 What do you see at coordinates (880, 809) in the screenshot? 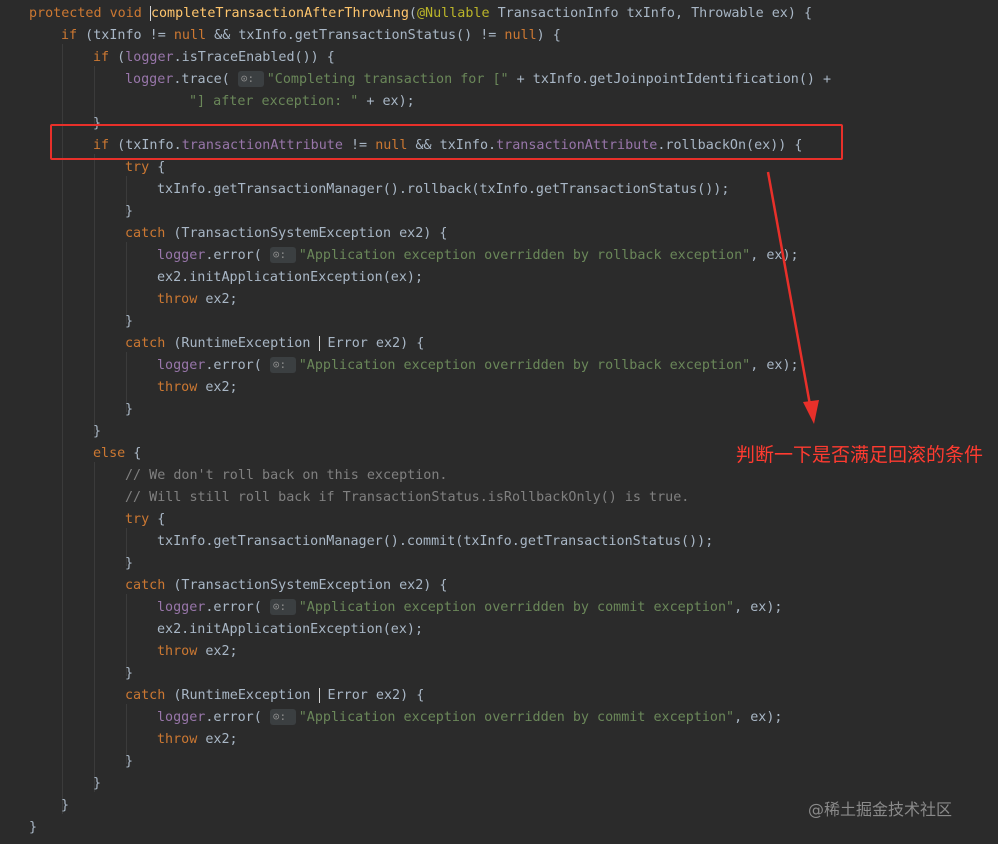
I see `watermark: @稀土掘金技术社区` at bounding box center [880, 809].